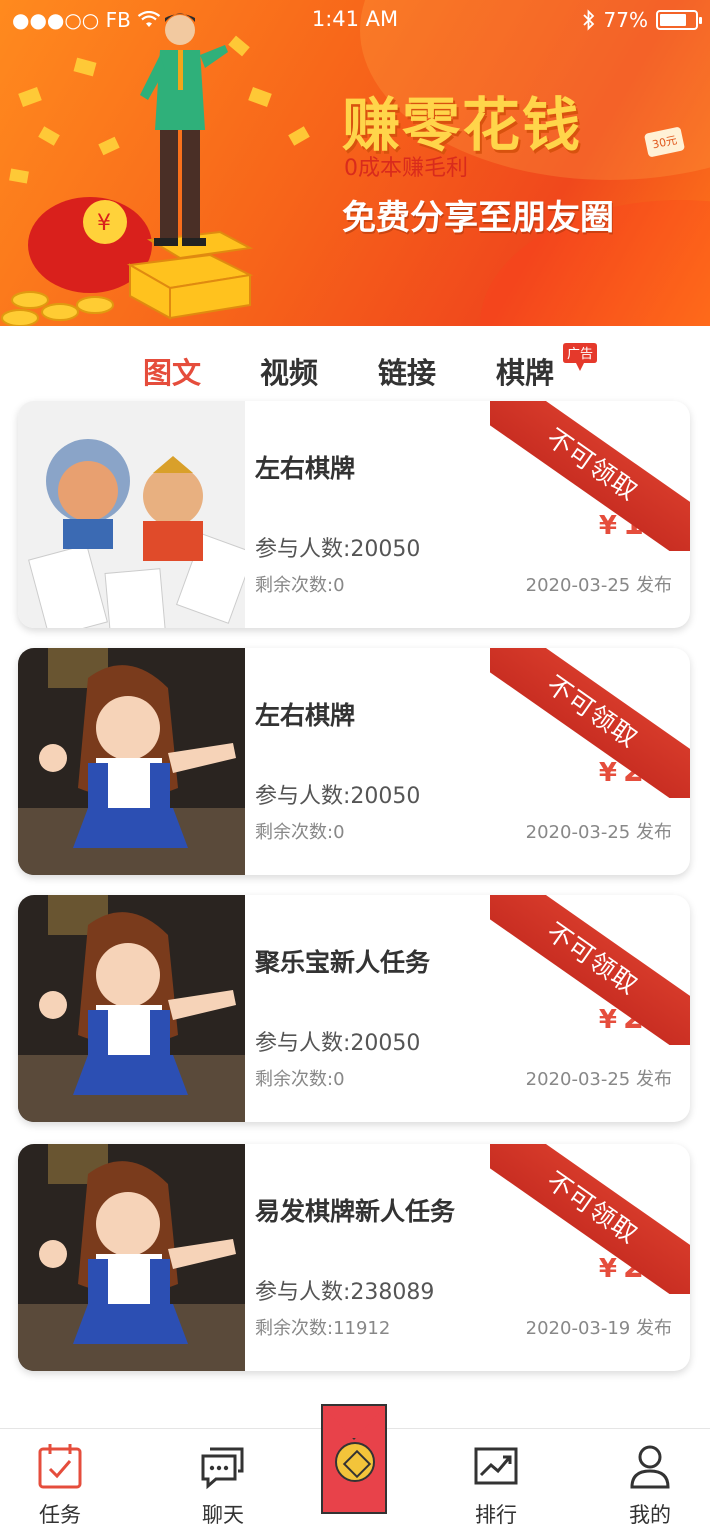 Image resolution: width=710 pixels, height=1531 pixels. What do you see at coordinates (650, 1515) in the screenshot?
I see `nav-profile-label: 我的` at bounding box center [650, 1515].